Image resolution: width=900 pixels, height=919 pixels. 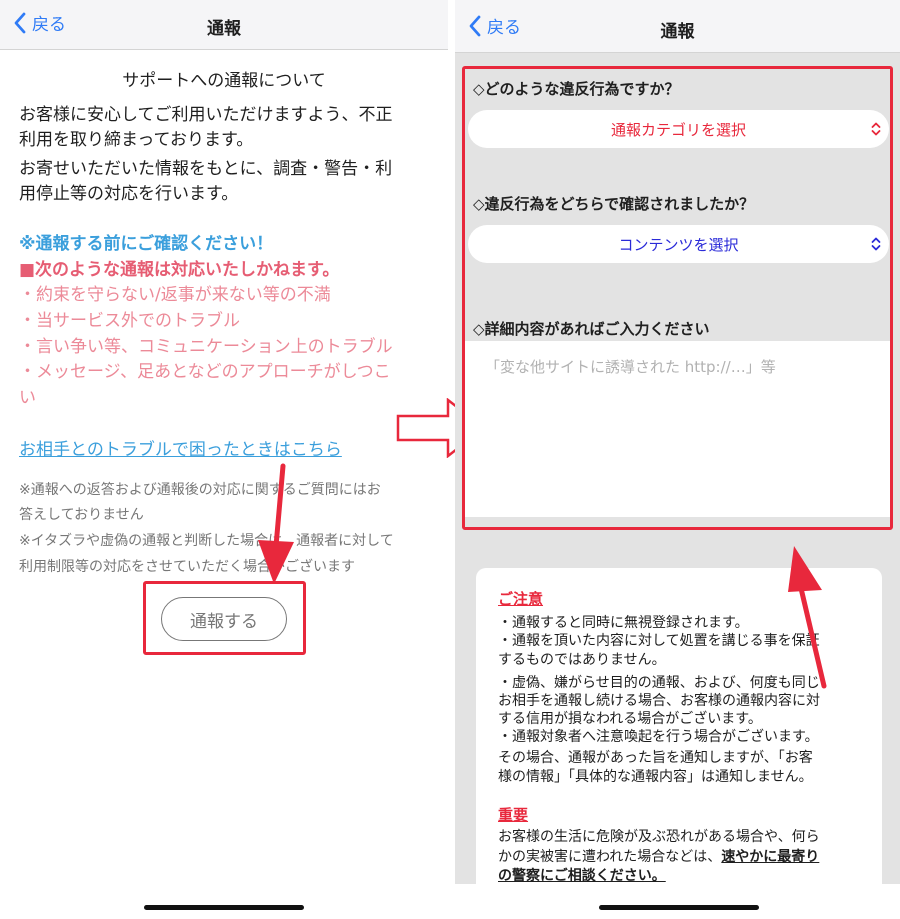 What do you see at coordinates (659, 701) in the screenshot?
I see `caution-line: お相手を通報し続ける場合、お客様の通報内容に対` at bounding box center [659, 701].